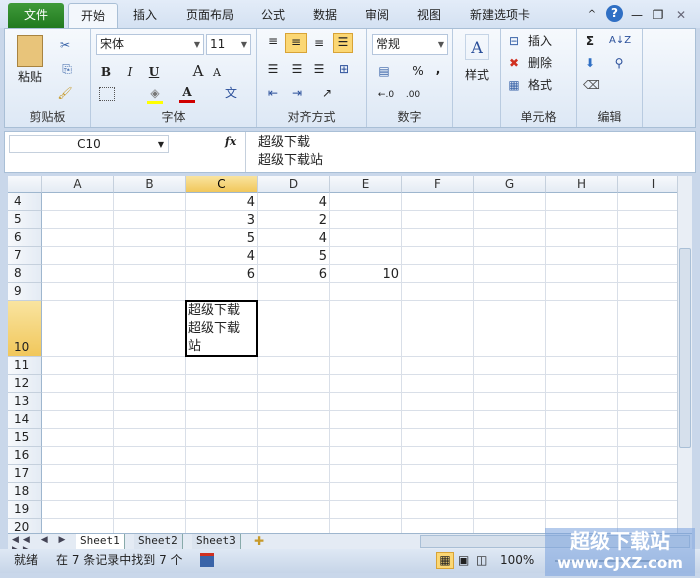  What do you see at coordinates (25, 402) in the screenshot?
I see `row-header-13: 13` at bounding box center [25, 402].